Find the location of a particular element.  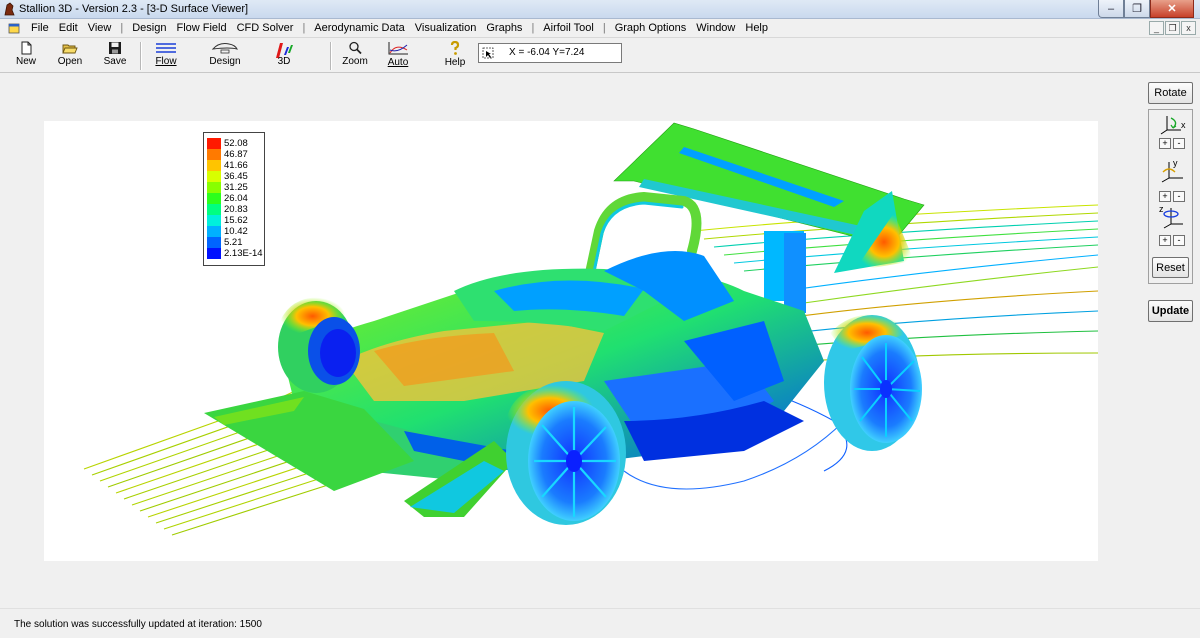

legend-entry: 36.45 is located at coordinates (227, 176).